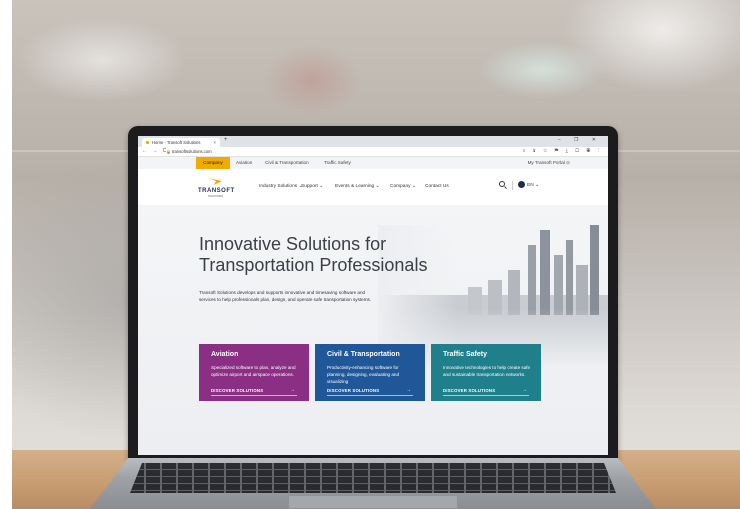 This screenshot has width=740, height=509. What do you see at coordinates (337, 163) in the screenshot?
I see `util-link-traffic-safety: Traffic Safety` at bounding box center [337, 163].